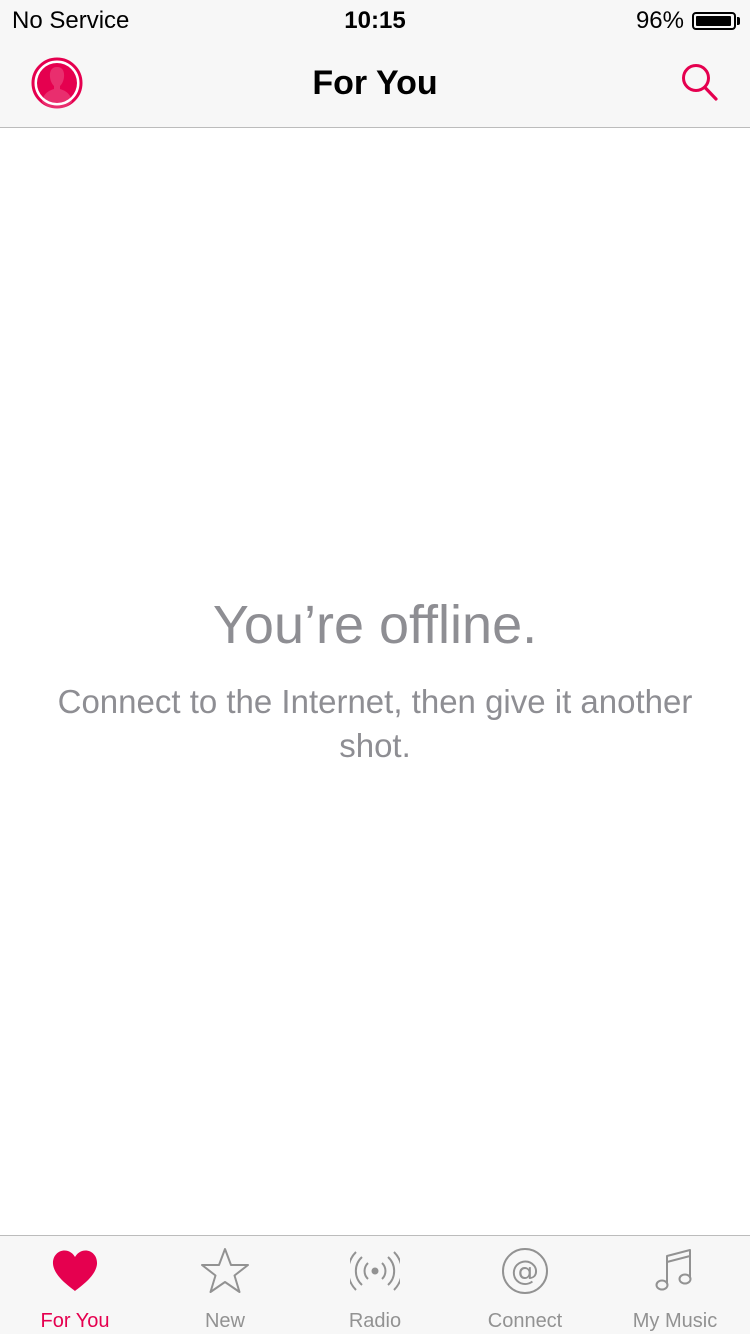 The height and width of the screenshot is (1334, 750). Describe the element at coordinates (675, 1321) in the screenshot. I see `tab-label: My Music` at that location.